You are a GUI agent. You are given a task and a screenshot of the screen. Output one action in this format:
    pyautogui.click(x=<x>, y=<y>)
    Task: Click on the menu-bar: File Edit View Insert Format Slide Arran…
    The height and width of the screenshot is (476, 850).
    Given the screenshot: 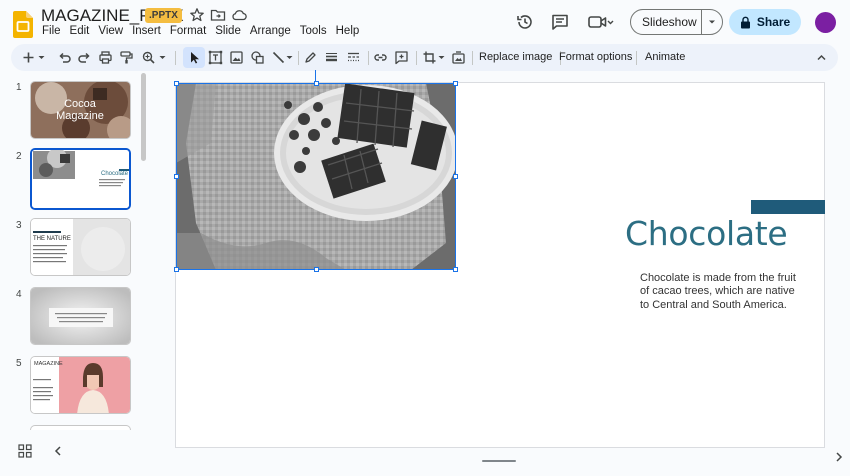 What is the action you would take?
    pyautogui.click(x=205, y=31)
    